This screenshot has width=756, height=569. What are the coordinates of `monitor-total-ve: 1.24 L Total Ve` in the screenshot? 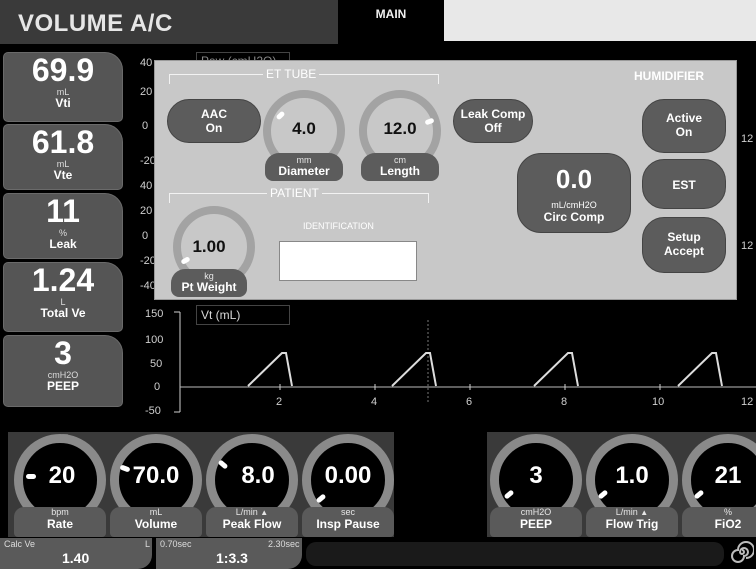 It's located at (63, 297).